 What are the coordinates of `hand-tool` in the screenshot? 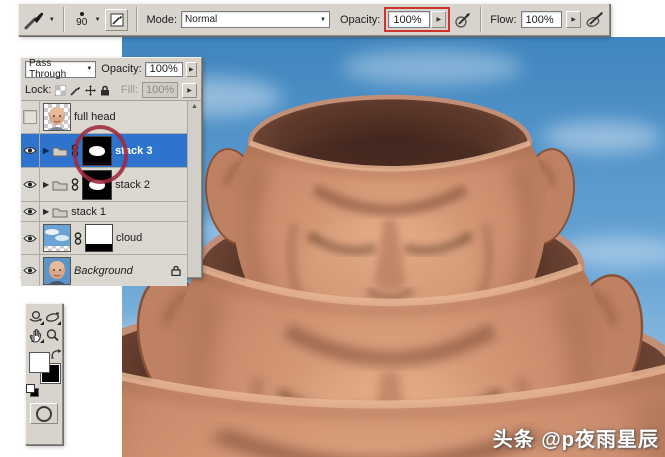 It's located at (36, 335).